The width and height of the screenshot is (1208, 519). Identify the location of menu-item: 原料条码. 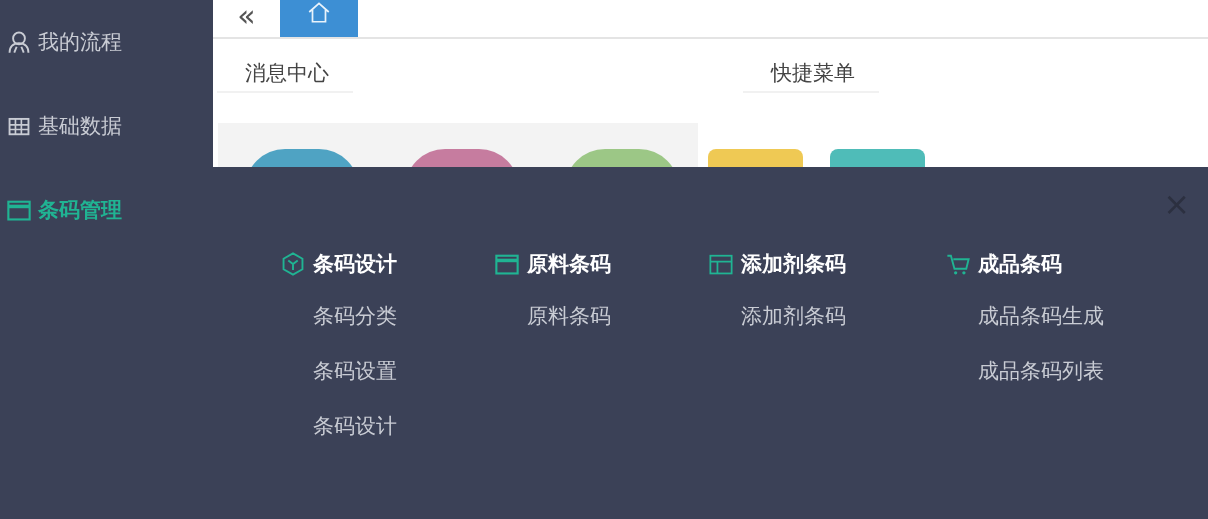
(617, 319).